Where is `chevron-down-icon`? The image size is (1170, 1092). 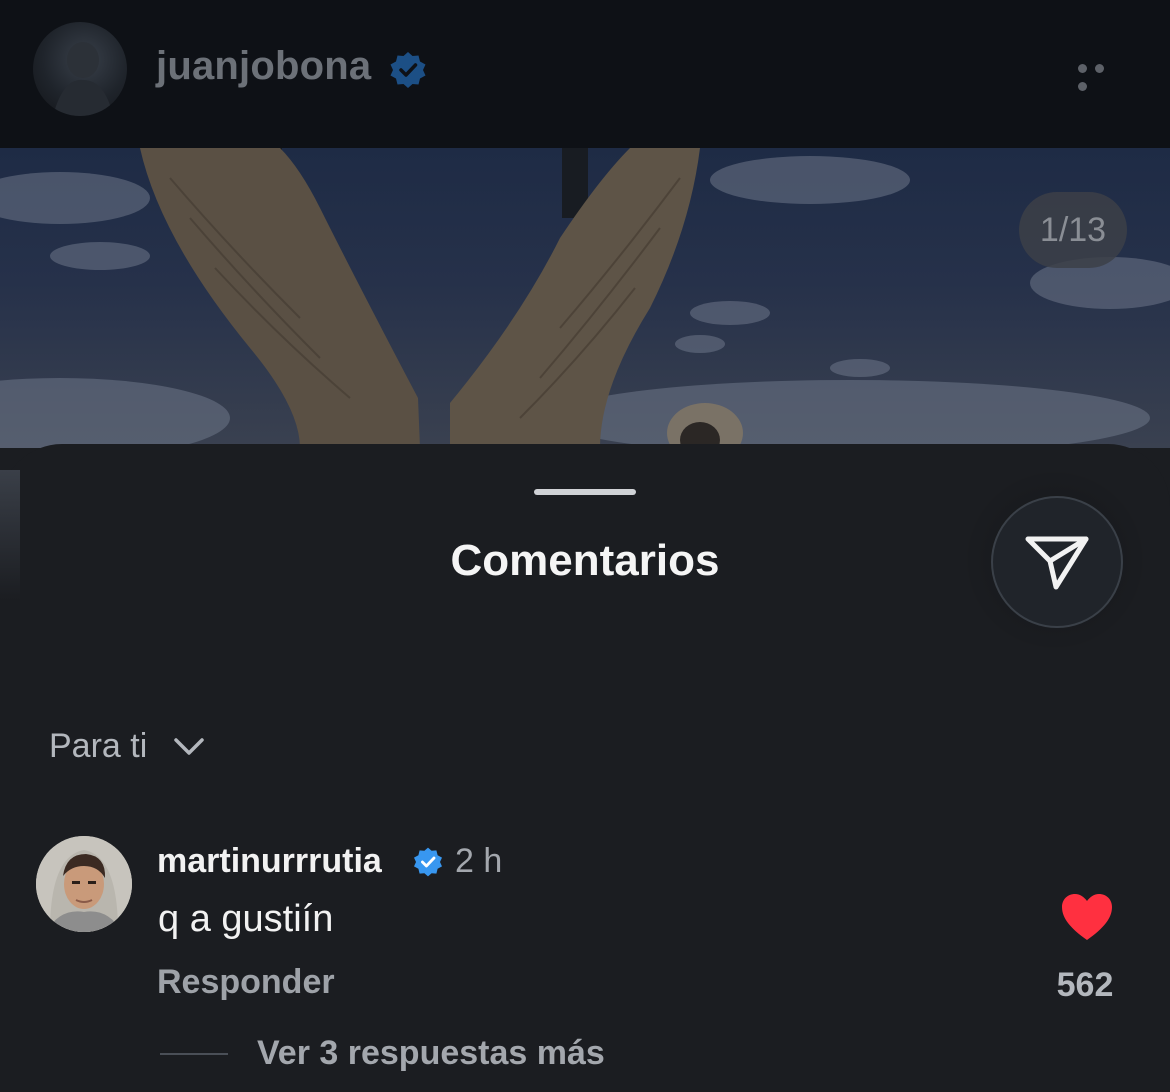
chevron-down-icon is located at coordinates (189, 746).